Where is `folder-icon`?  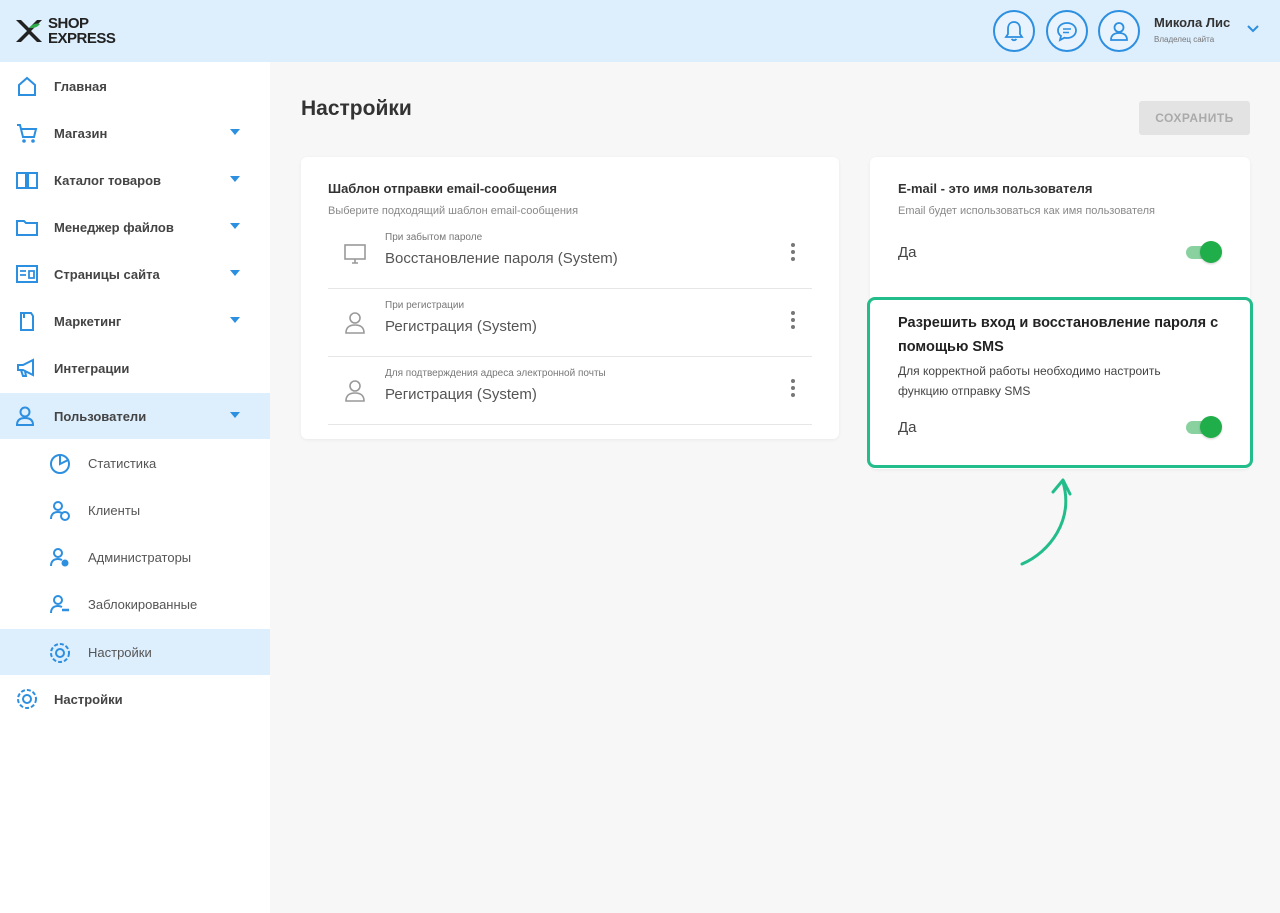 folder-icon is located at coordinates (27, 228).